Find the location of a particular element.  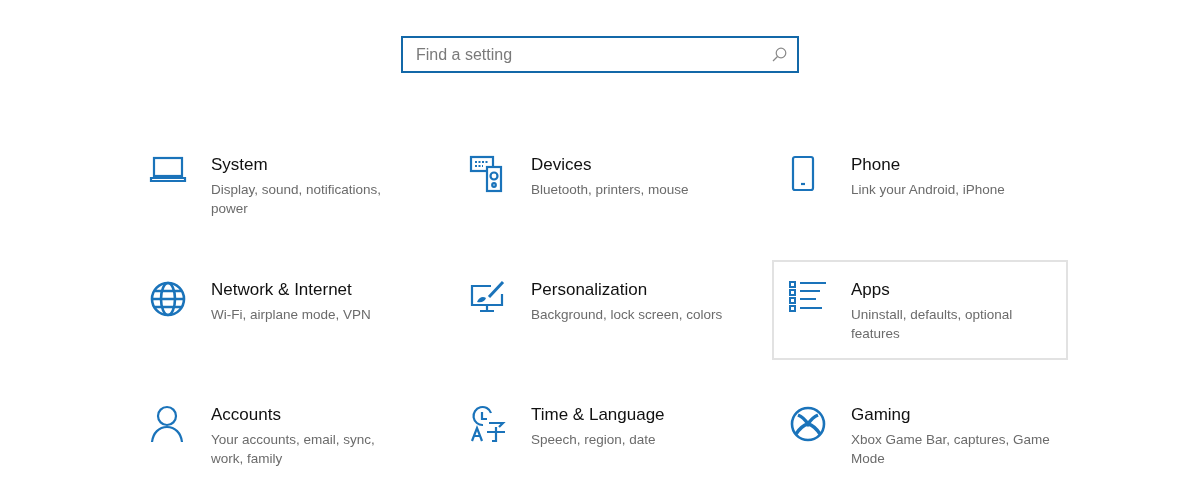

category-description: Uninstall, defaults, optional features is located at coordinates (932, 324).